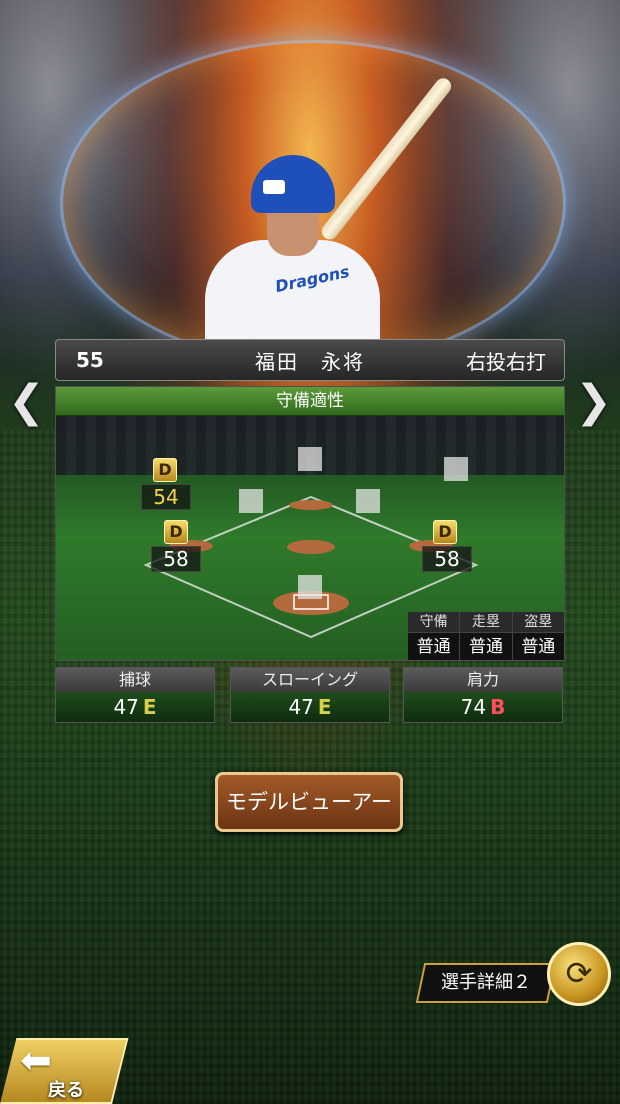 Image resolution: width=620 pixels, height=1104 pixels. I want to click on position-slot-2b, so click(368, 501).